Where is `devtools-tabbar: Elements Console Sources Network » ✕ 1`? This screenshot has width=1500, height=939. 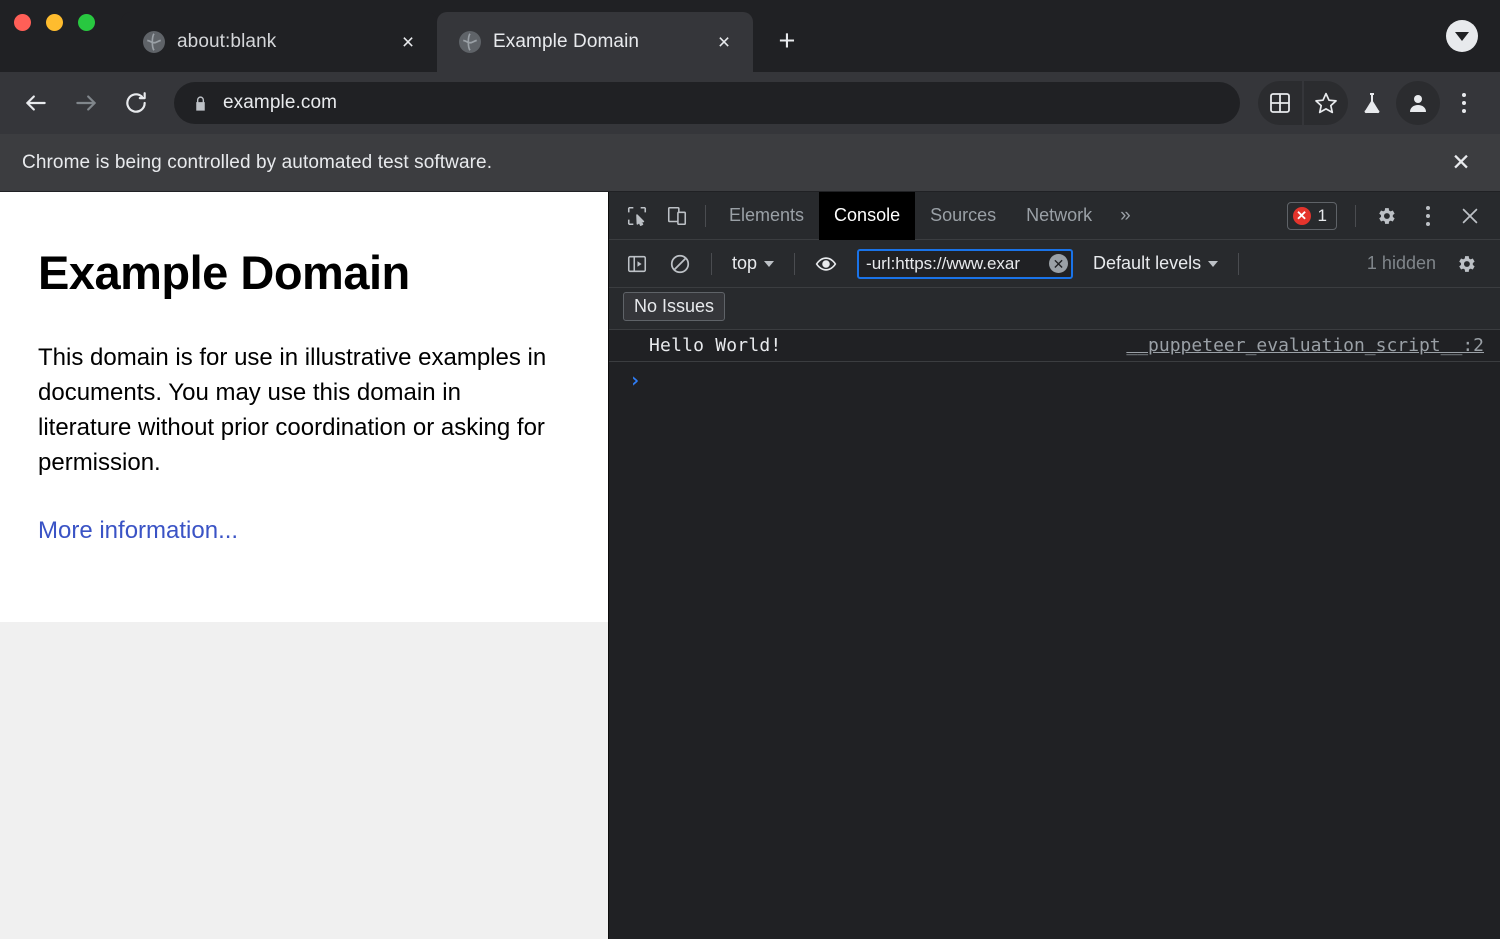 devtools-tabbar: Elements Console Sources Network » ✕ 1 is located at coordinates (1054, 215).